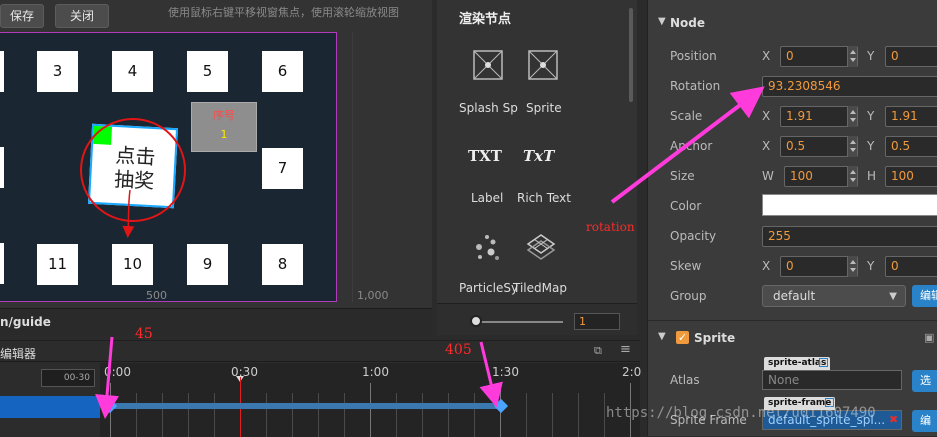 The height and width of the screenshot is (437, 937). Describe the element at coordinates (491, 374) in the screenshot. I see `frame-405-arrow` at that location.